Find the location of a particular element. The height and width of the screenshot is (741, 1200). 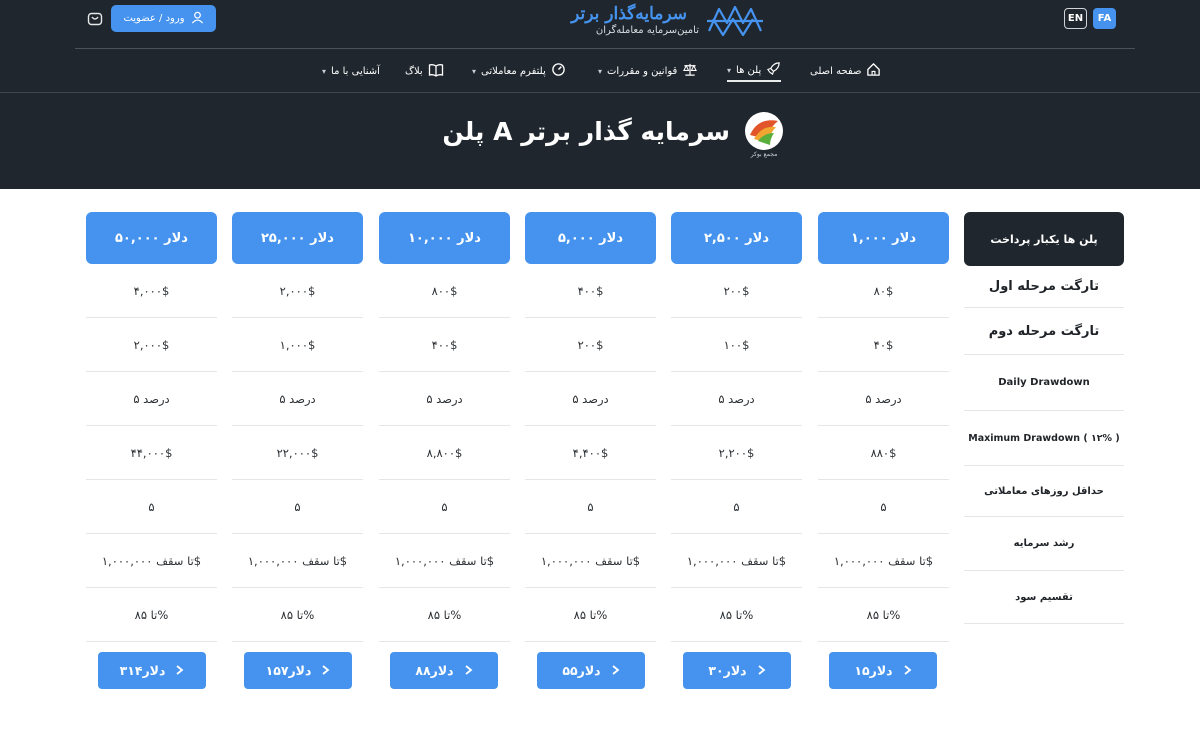

plan-cell: ۴۴,۰۰۰$ is located at coordinates (151, 453).